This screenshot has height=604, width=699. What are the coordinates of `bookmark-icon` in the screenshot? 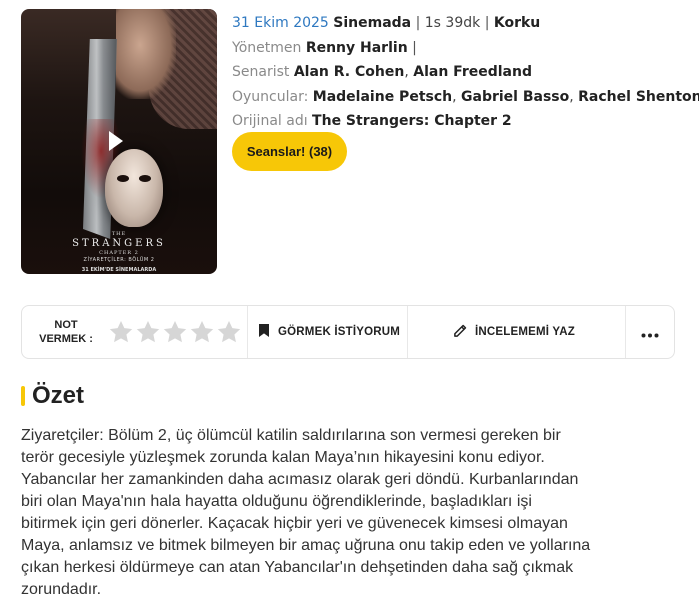 It's located at (264, 332).